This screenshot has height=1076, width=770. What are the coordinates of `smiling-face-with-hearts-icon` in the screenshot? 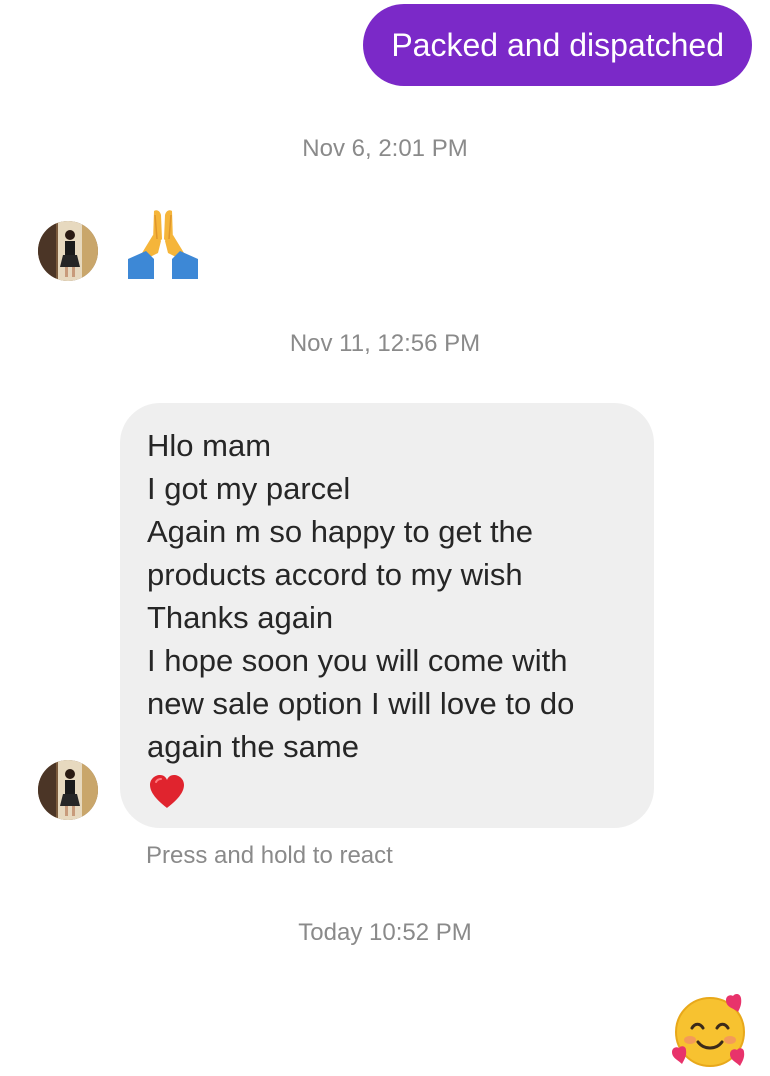 It's located at (710, 1030).